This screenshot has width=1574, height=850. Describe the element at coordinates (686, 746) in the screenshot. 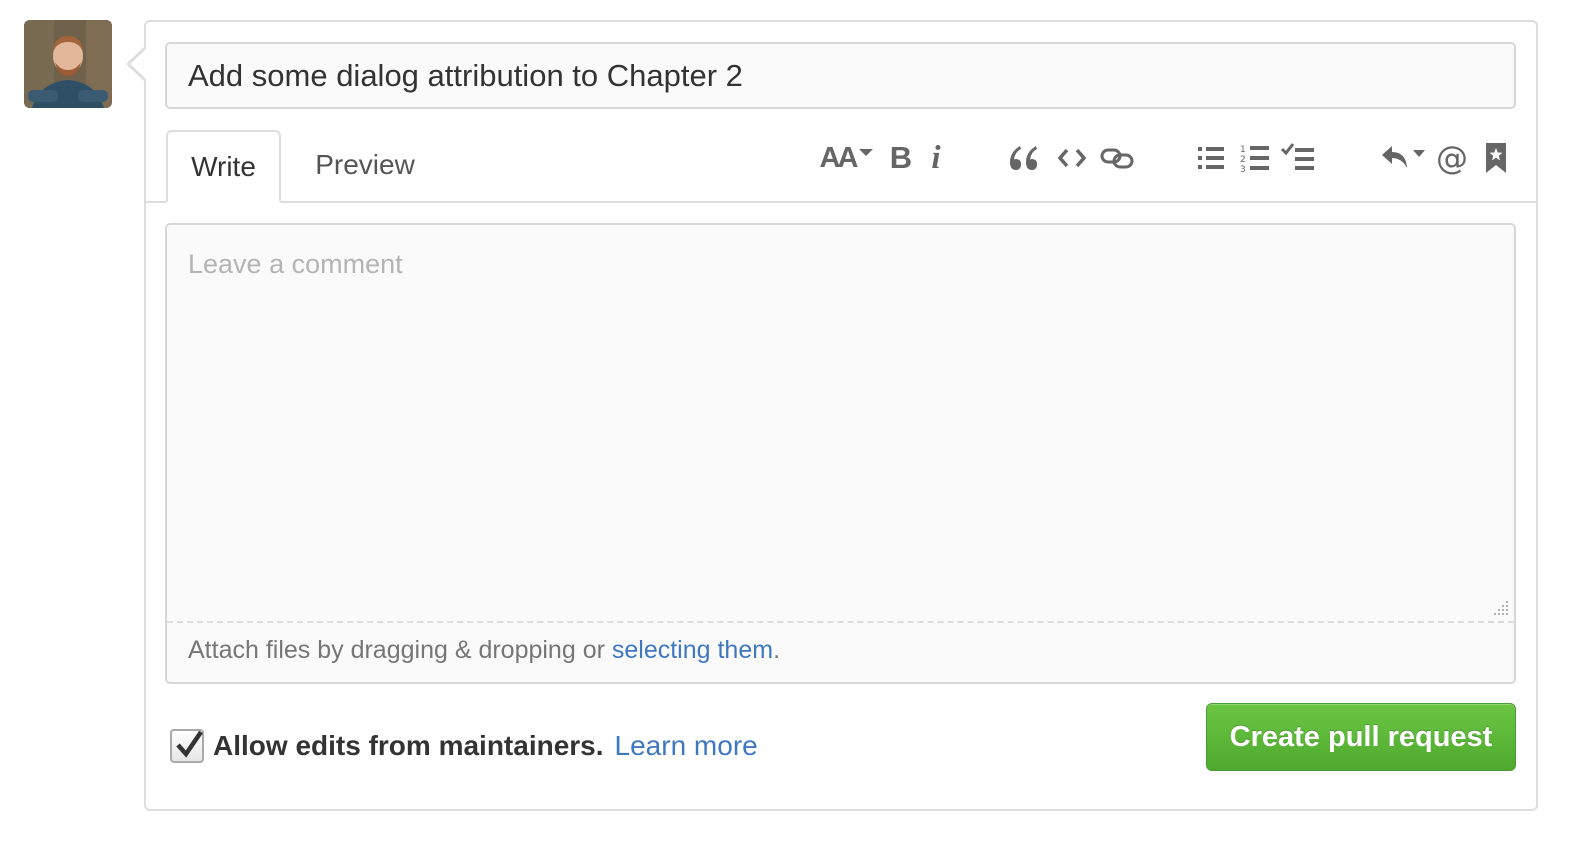

I see `learn-more-link: Learn more` at that location.